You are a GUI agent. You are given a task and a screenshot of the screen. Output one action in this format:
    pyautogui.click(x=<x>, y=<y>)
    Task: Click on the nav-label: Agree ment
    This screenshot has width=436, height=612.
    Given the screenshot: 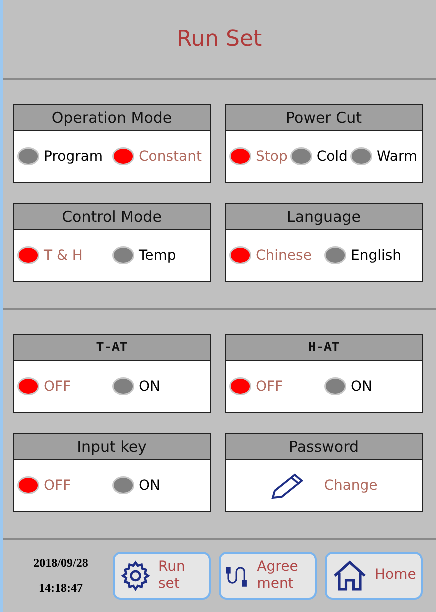 What is the action you would take?
    pyautogui.click(x=278, y=576)
    